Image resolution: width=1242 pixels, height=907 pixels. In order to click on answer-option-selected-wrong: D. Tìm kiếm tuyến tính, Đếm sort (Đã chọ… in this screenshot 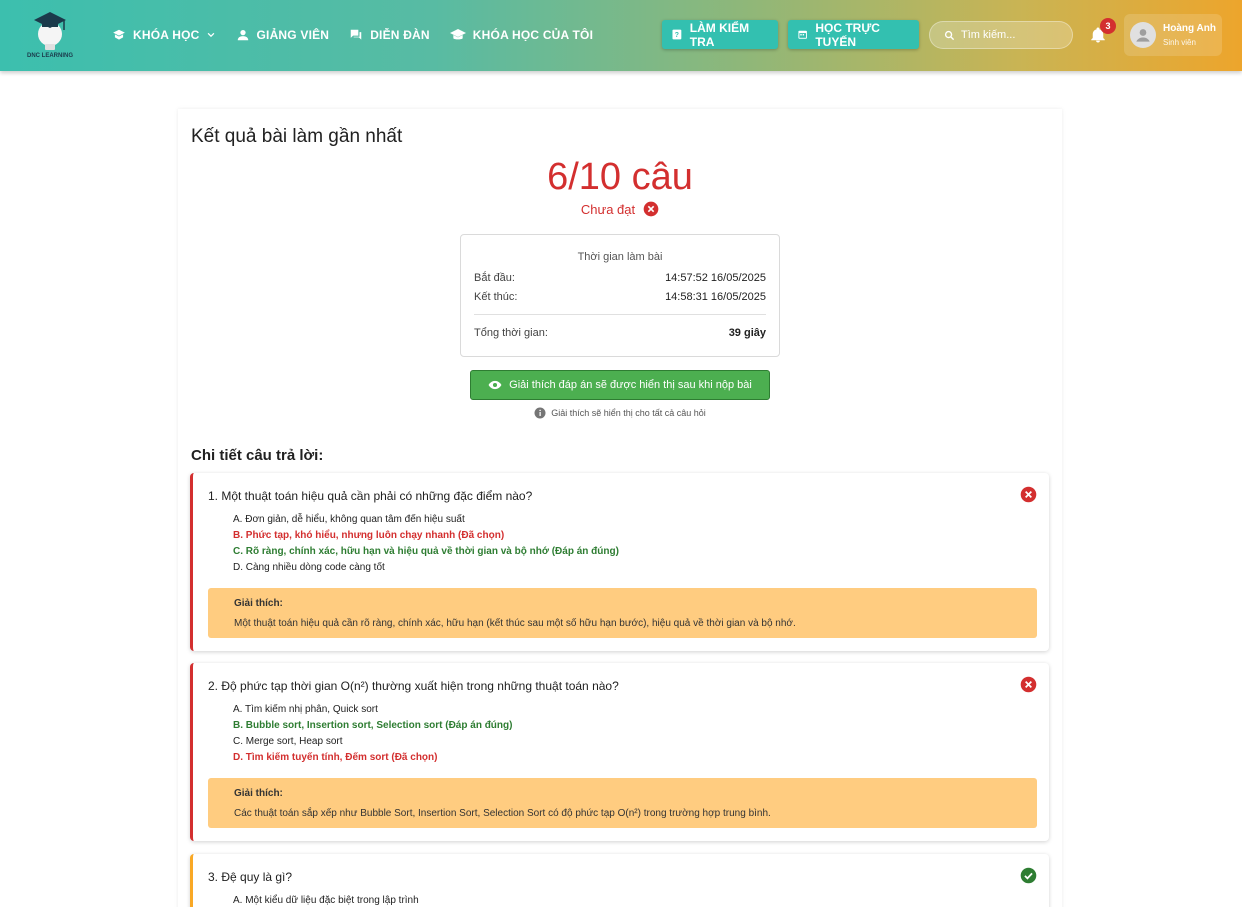, I will do `click(335, 757)`.